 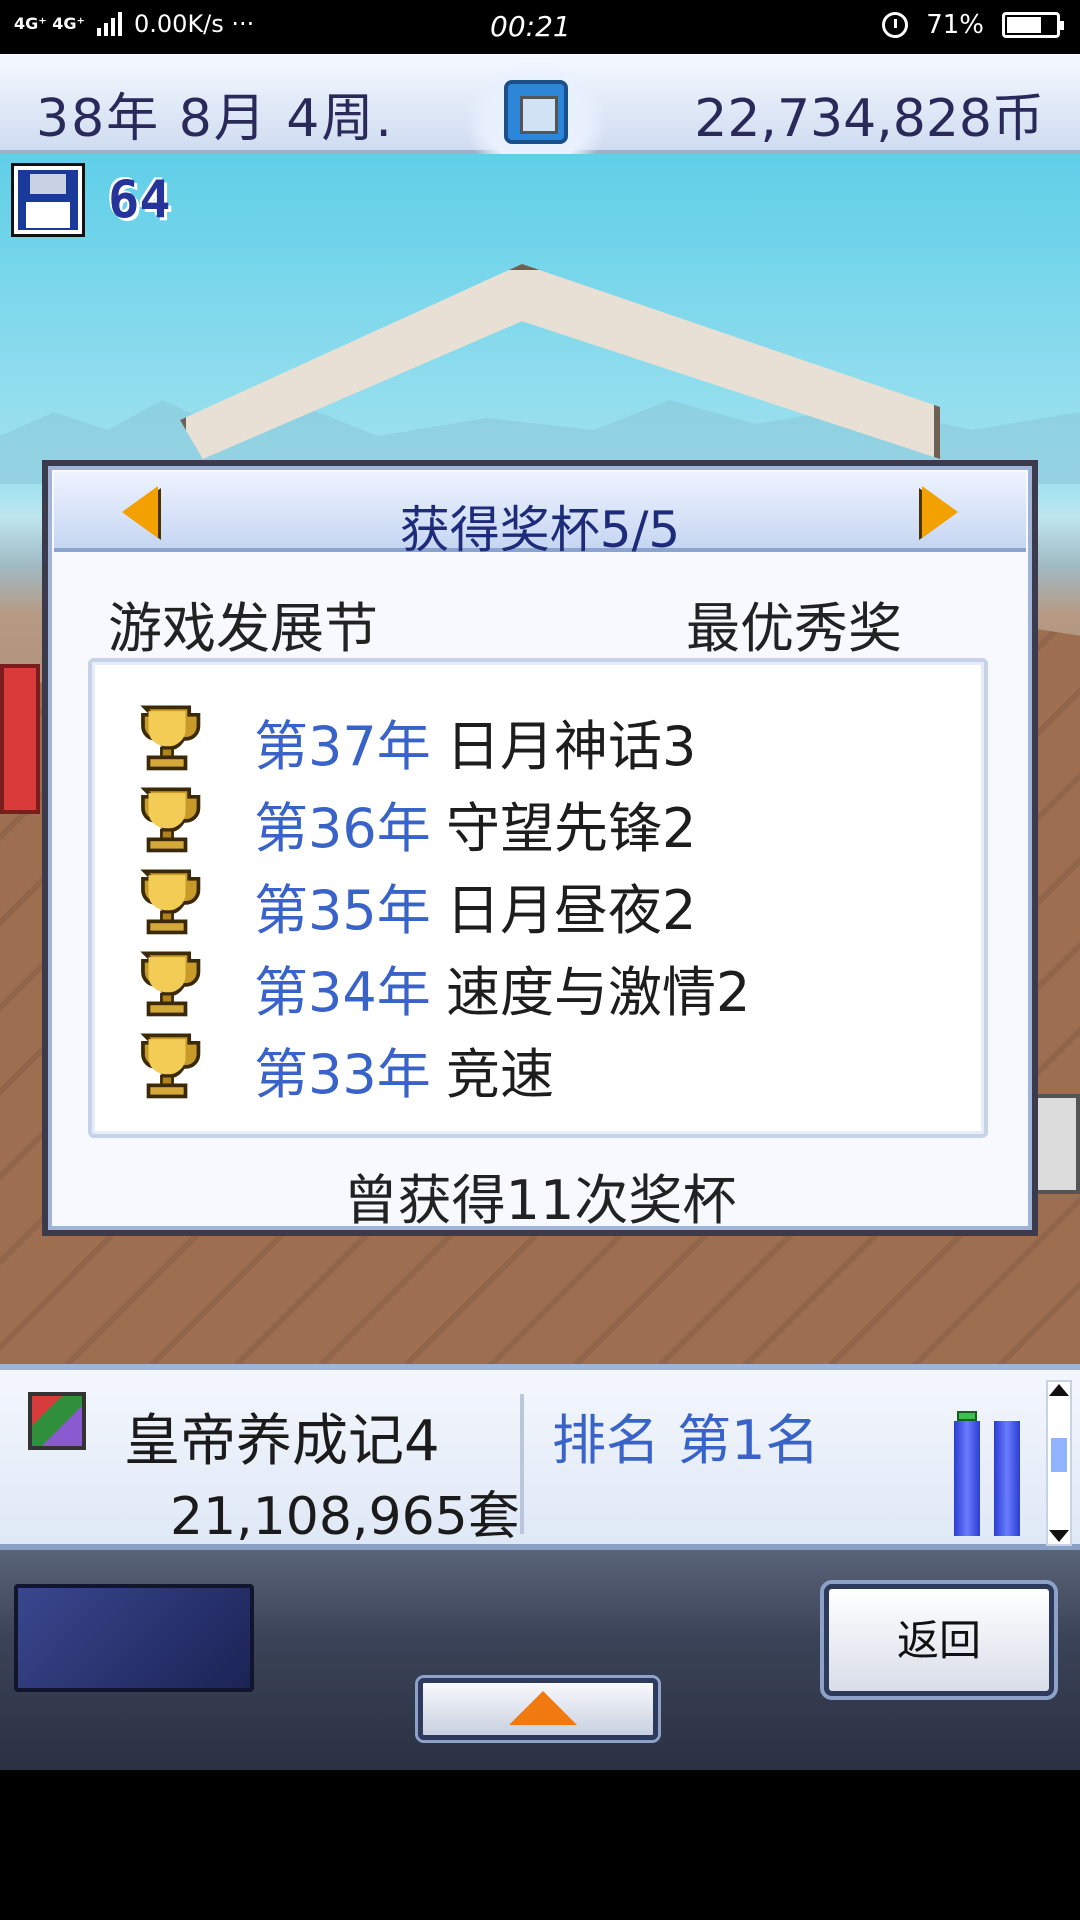 What do you see at coordinates (895, 25) in the screenshot?
I see `alarm-icon` at bounding box center [895, 25].